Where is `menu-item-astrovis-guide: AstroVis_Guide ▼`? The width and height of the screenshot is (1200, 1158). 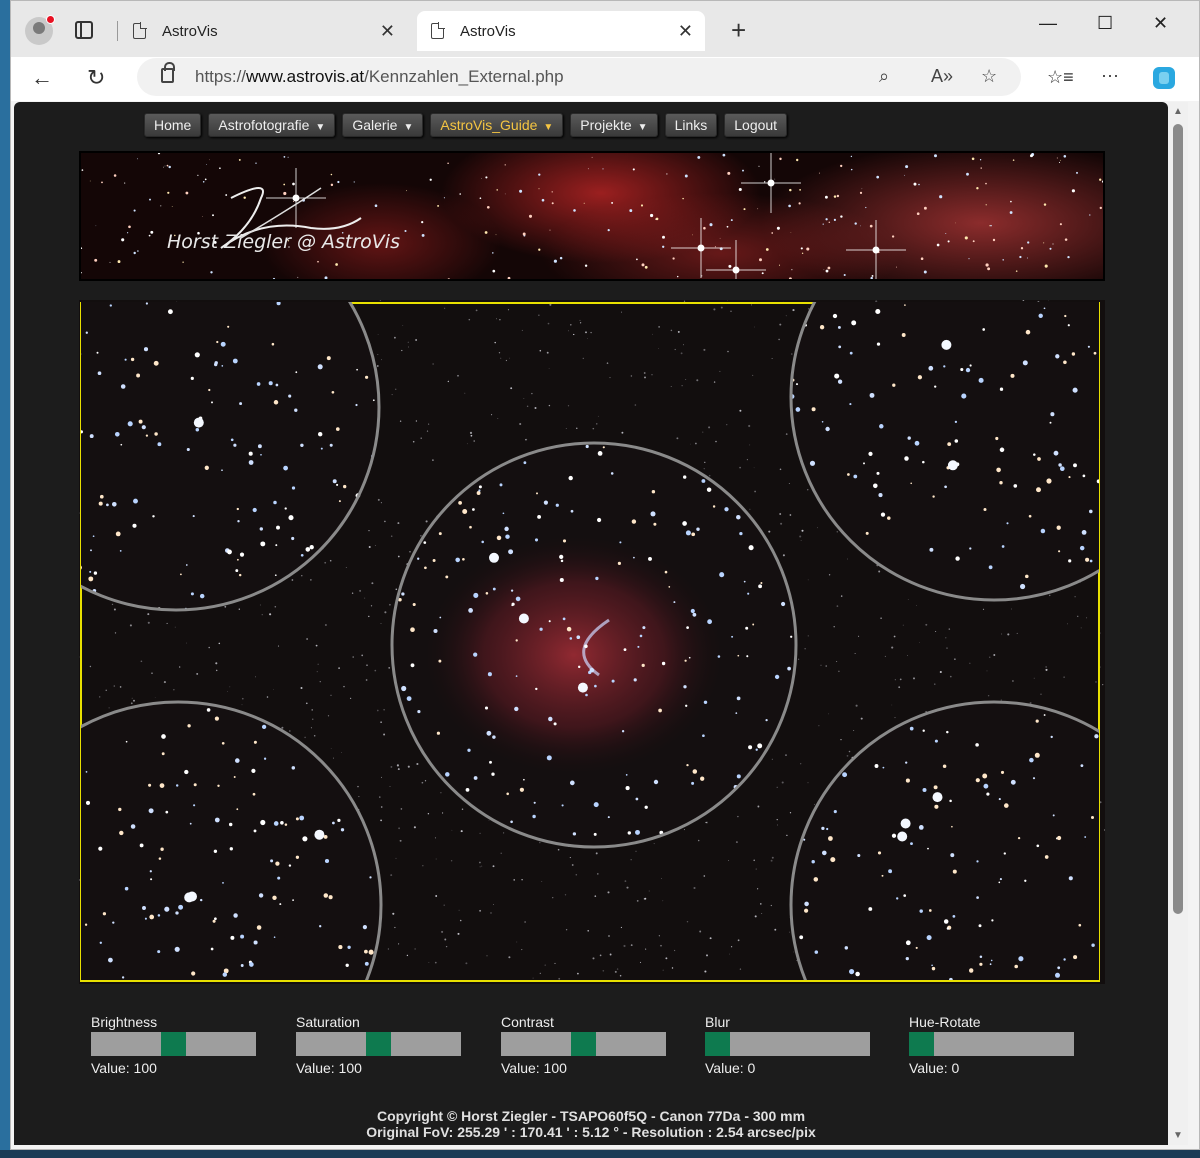 menu-item-astrovis-guide: AstroVis_Guide ▼ is located at coordinates (497, 125).